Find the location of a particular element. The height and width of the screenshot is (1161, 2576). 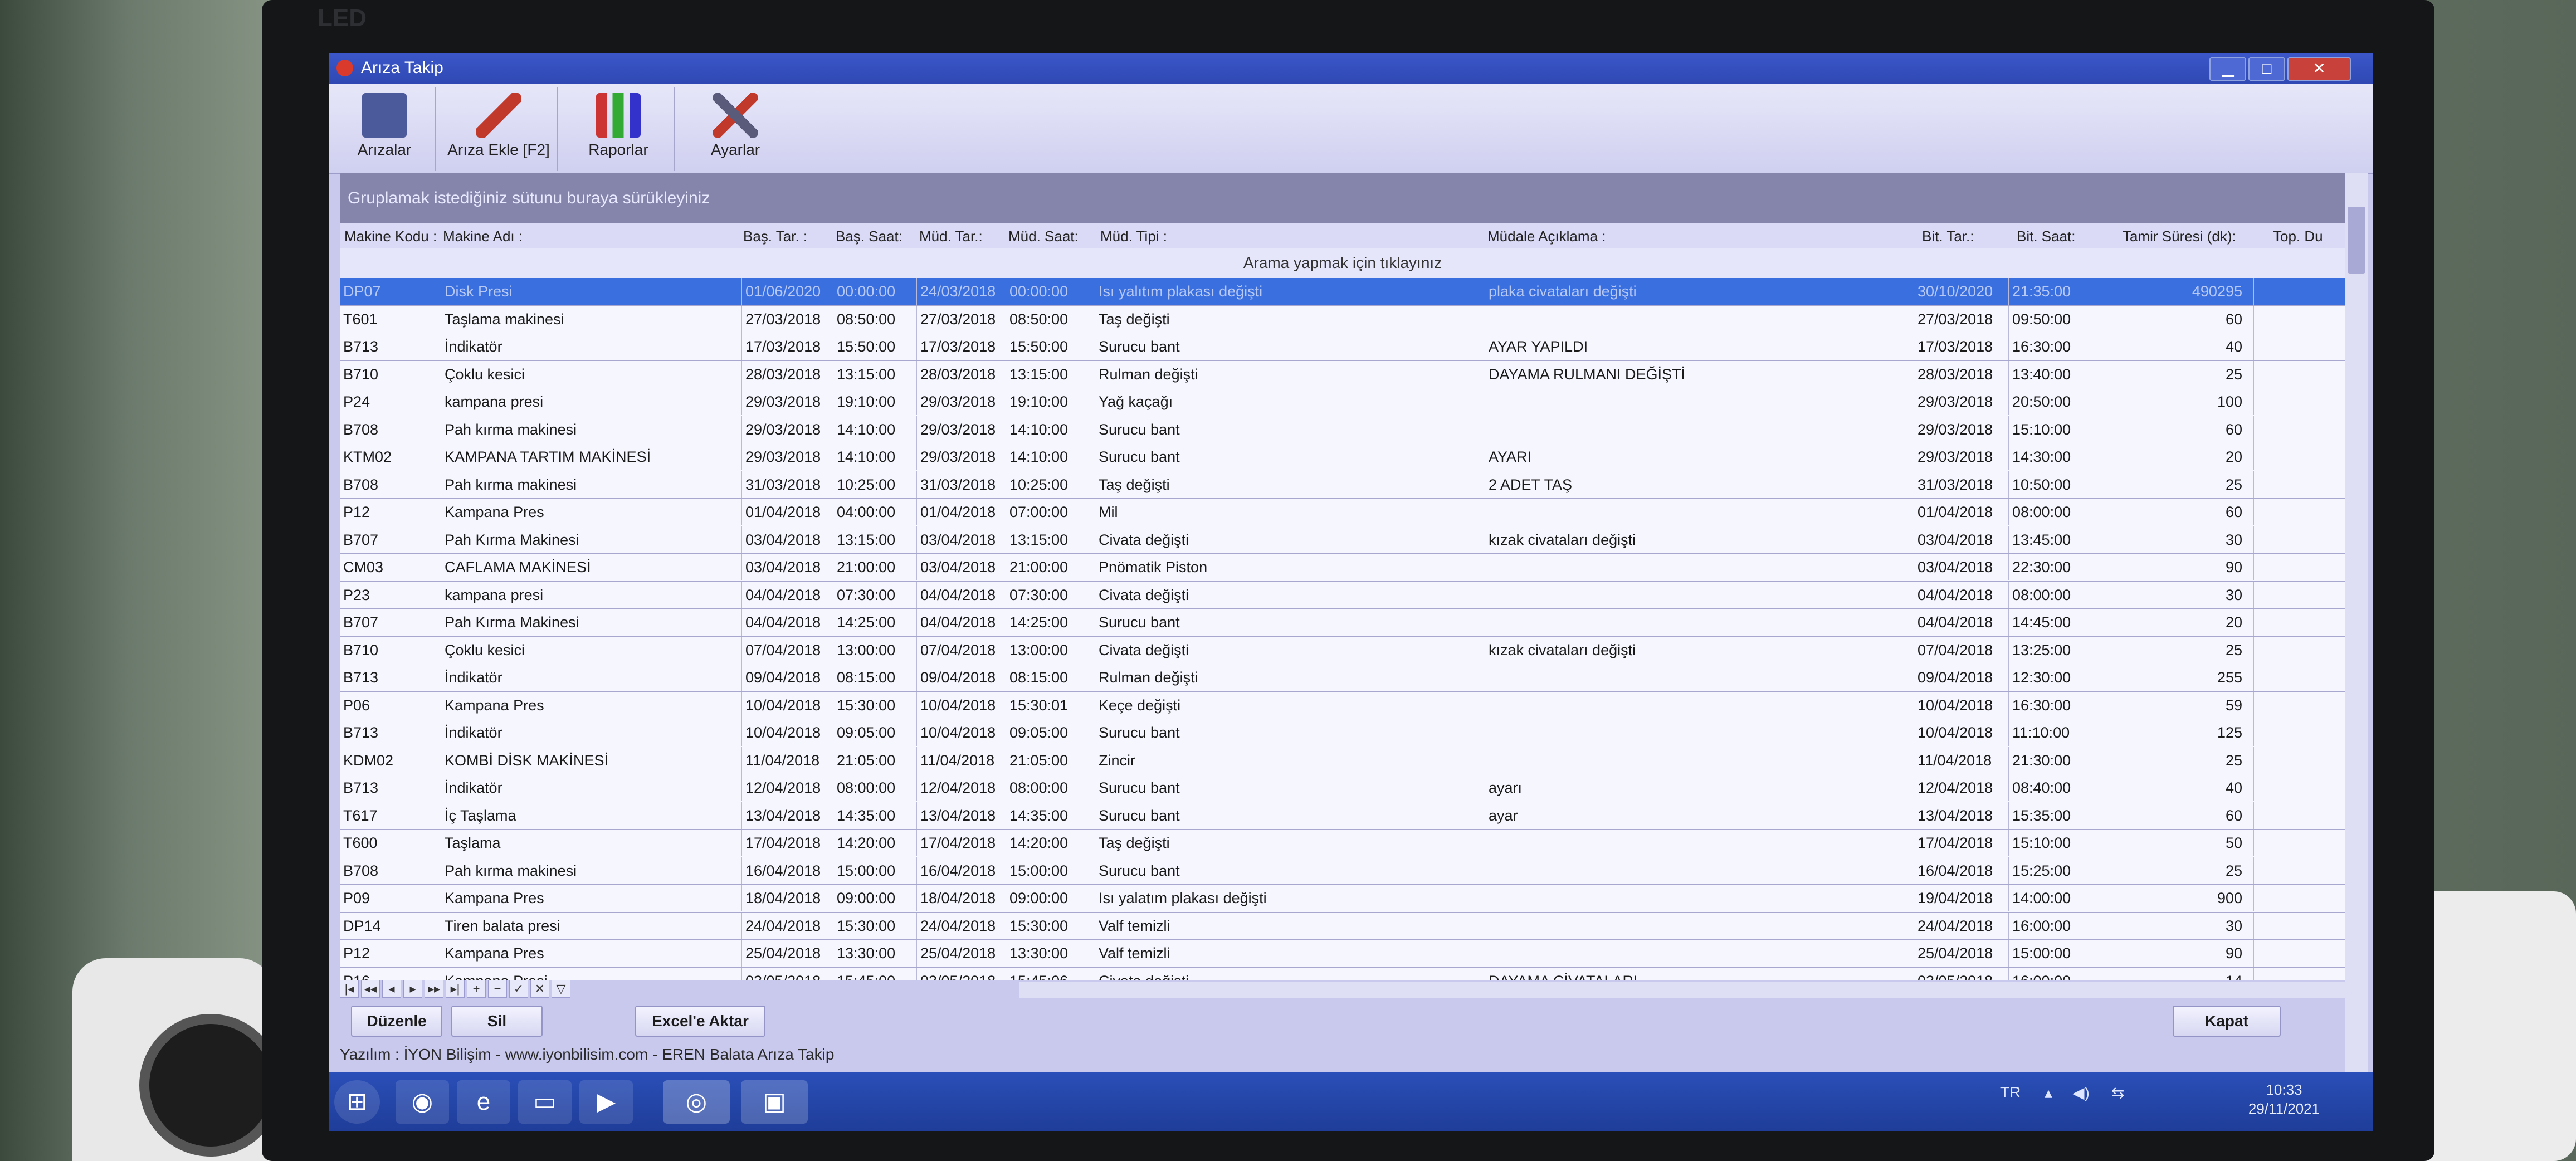

cell-ad: İç Taşlama is located at coordinates (591, 815).